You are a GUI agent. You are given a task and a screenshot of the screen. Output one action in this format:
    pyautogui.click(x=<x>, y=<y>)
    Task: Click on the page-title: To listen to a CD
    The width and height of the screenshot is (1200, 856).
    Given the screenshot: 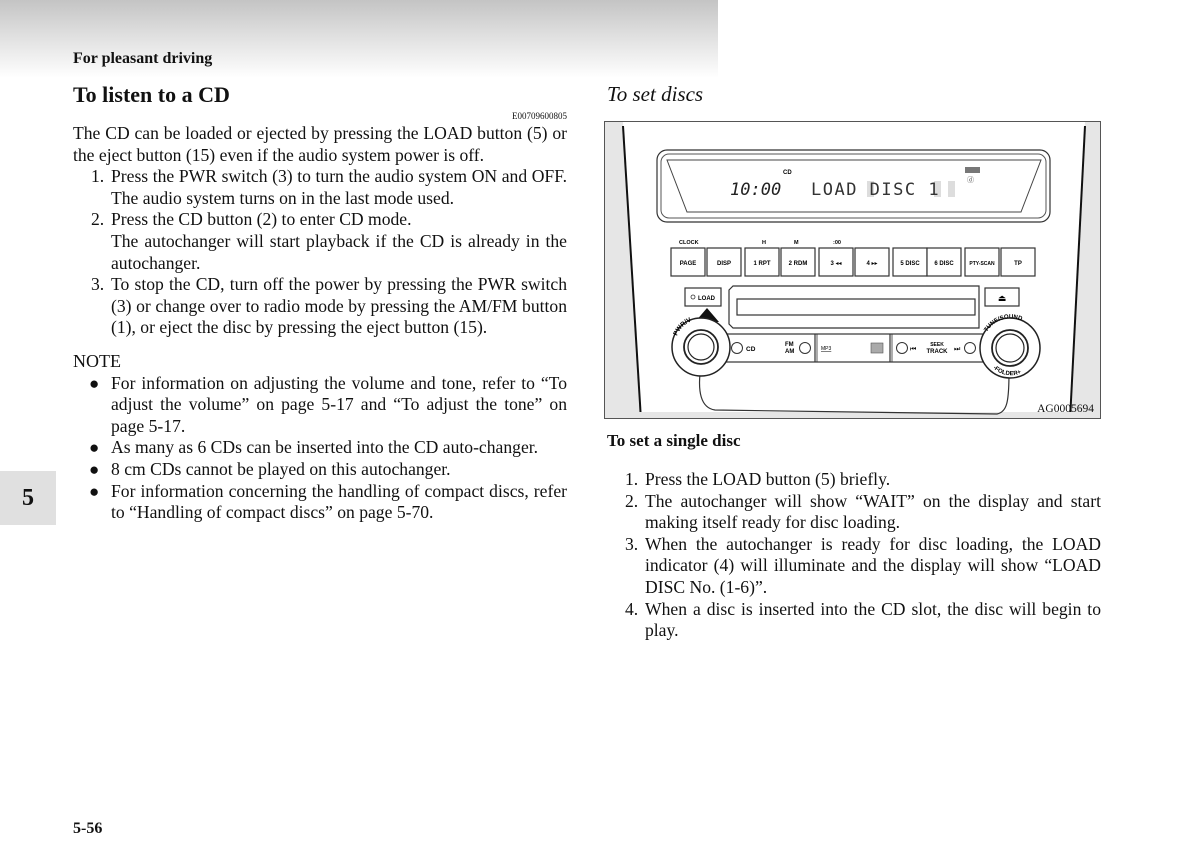 What is the action you would take?
    pyautogui.click(x=151, y=94)
    